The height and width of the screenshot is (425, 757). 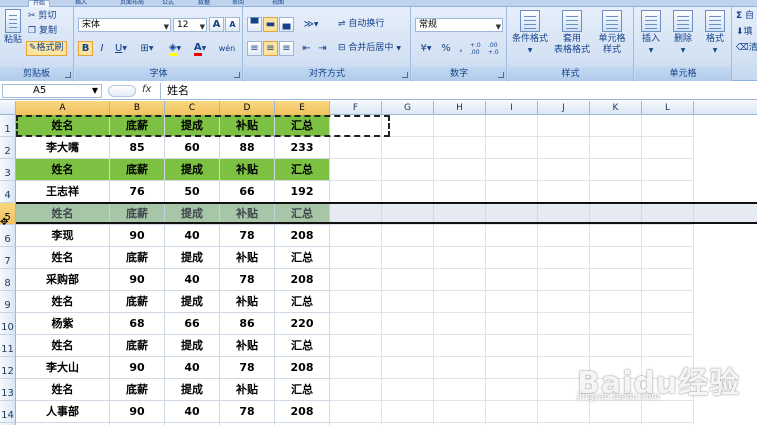 What do you see at coordinates (302, 108) in the screenshot?
I see `column-header-e: E` at bounding box center [302, 108].